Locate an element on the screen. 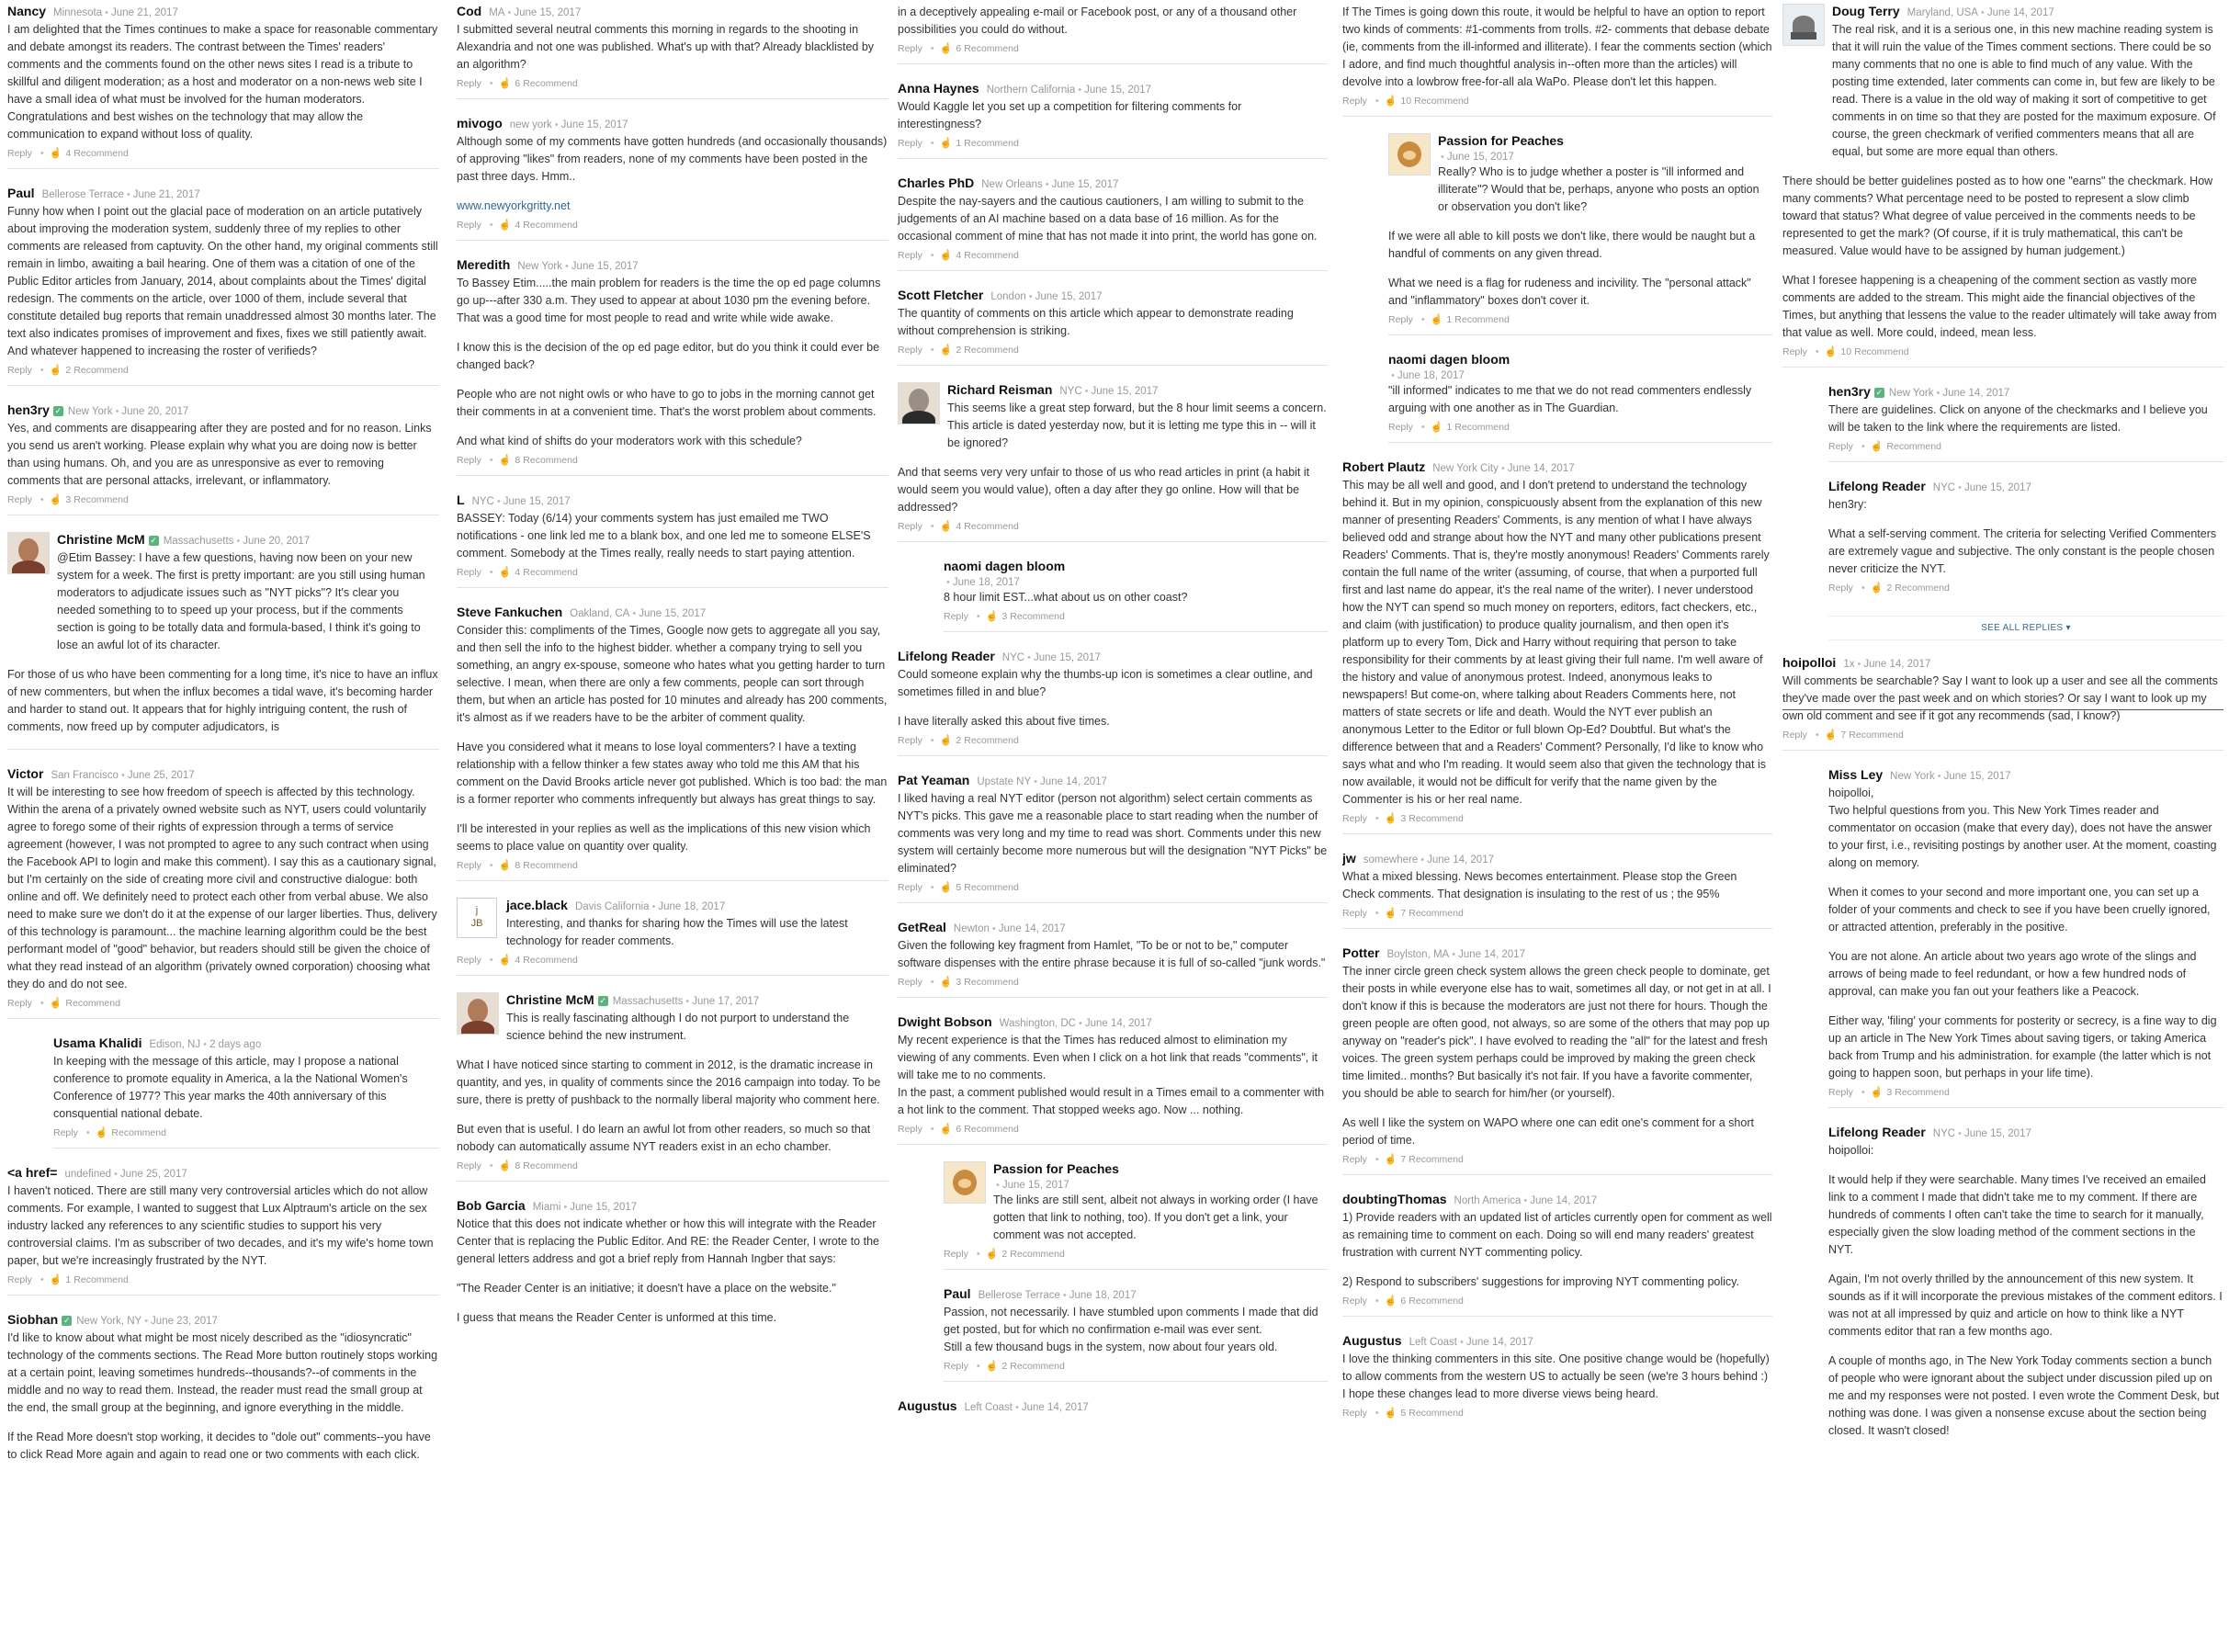 The width and height of the screenshot is (2229, 1652). commenter-name: L is located at coordinates (461, 499).